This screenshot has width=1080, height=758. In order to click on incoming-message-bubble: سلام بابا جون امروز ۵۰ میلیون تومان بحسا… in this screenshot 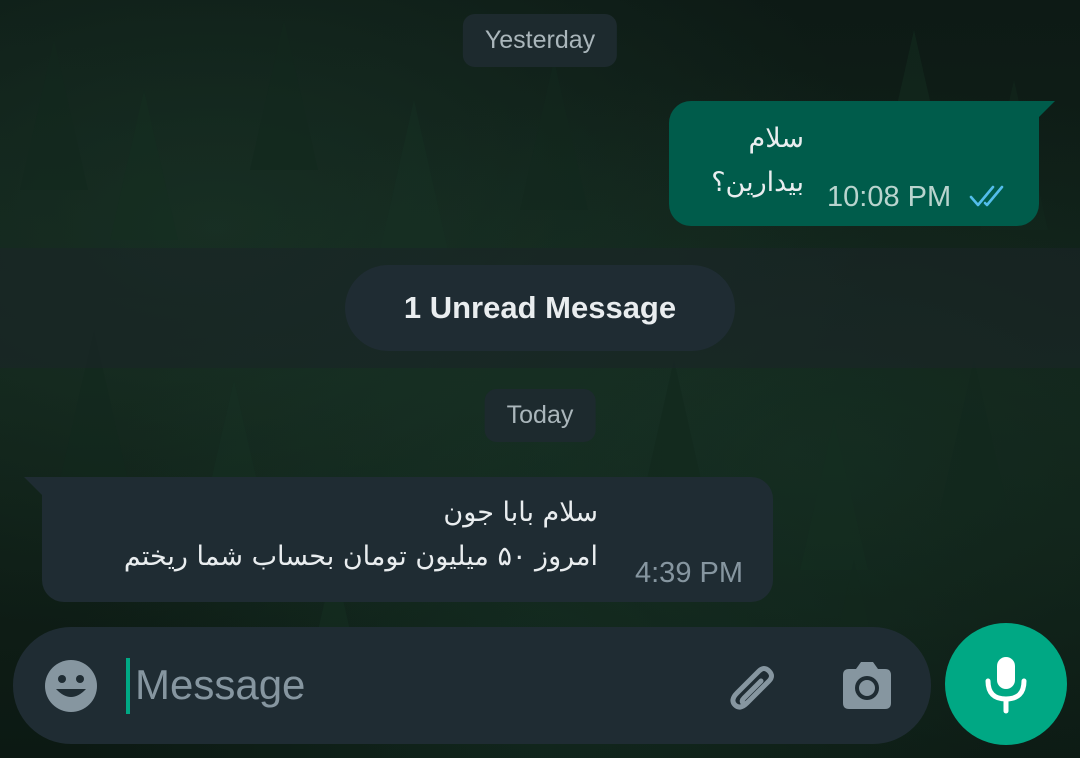, I will do `click(398, 539)`.